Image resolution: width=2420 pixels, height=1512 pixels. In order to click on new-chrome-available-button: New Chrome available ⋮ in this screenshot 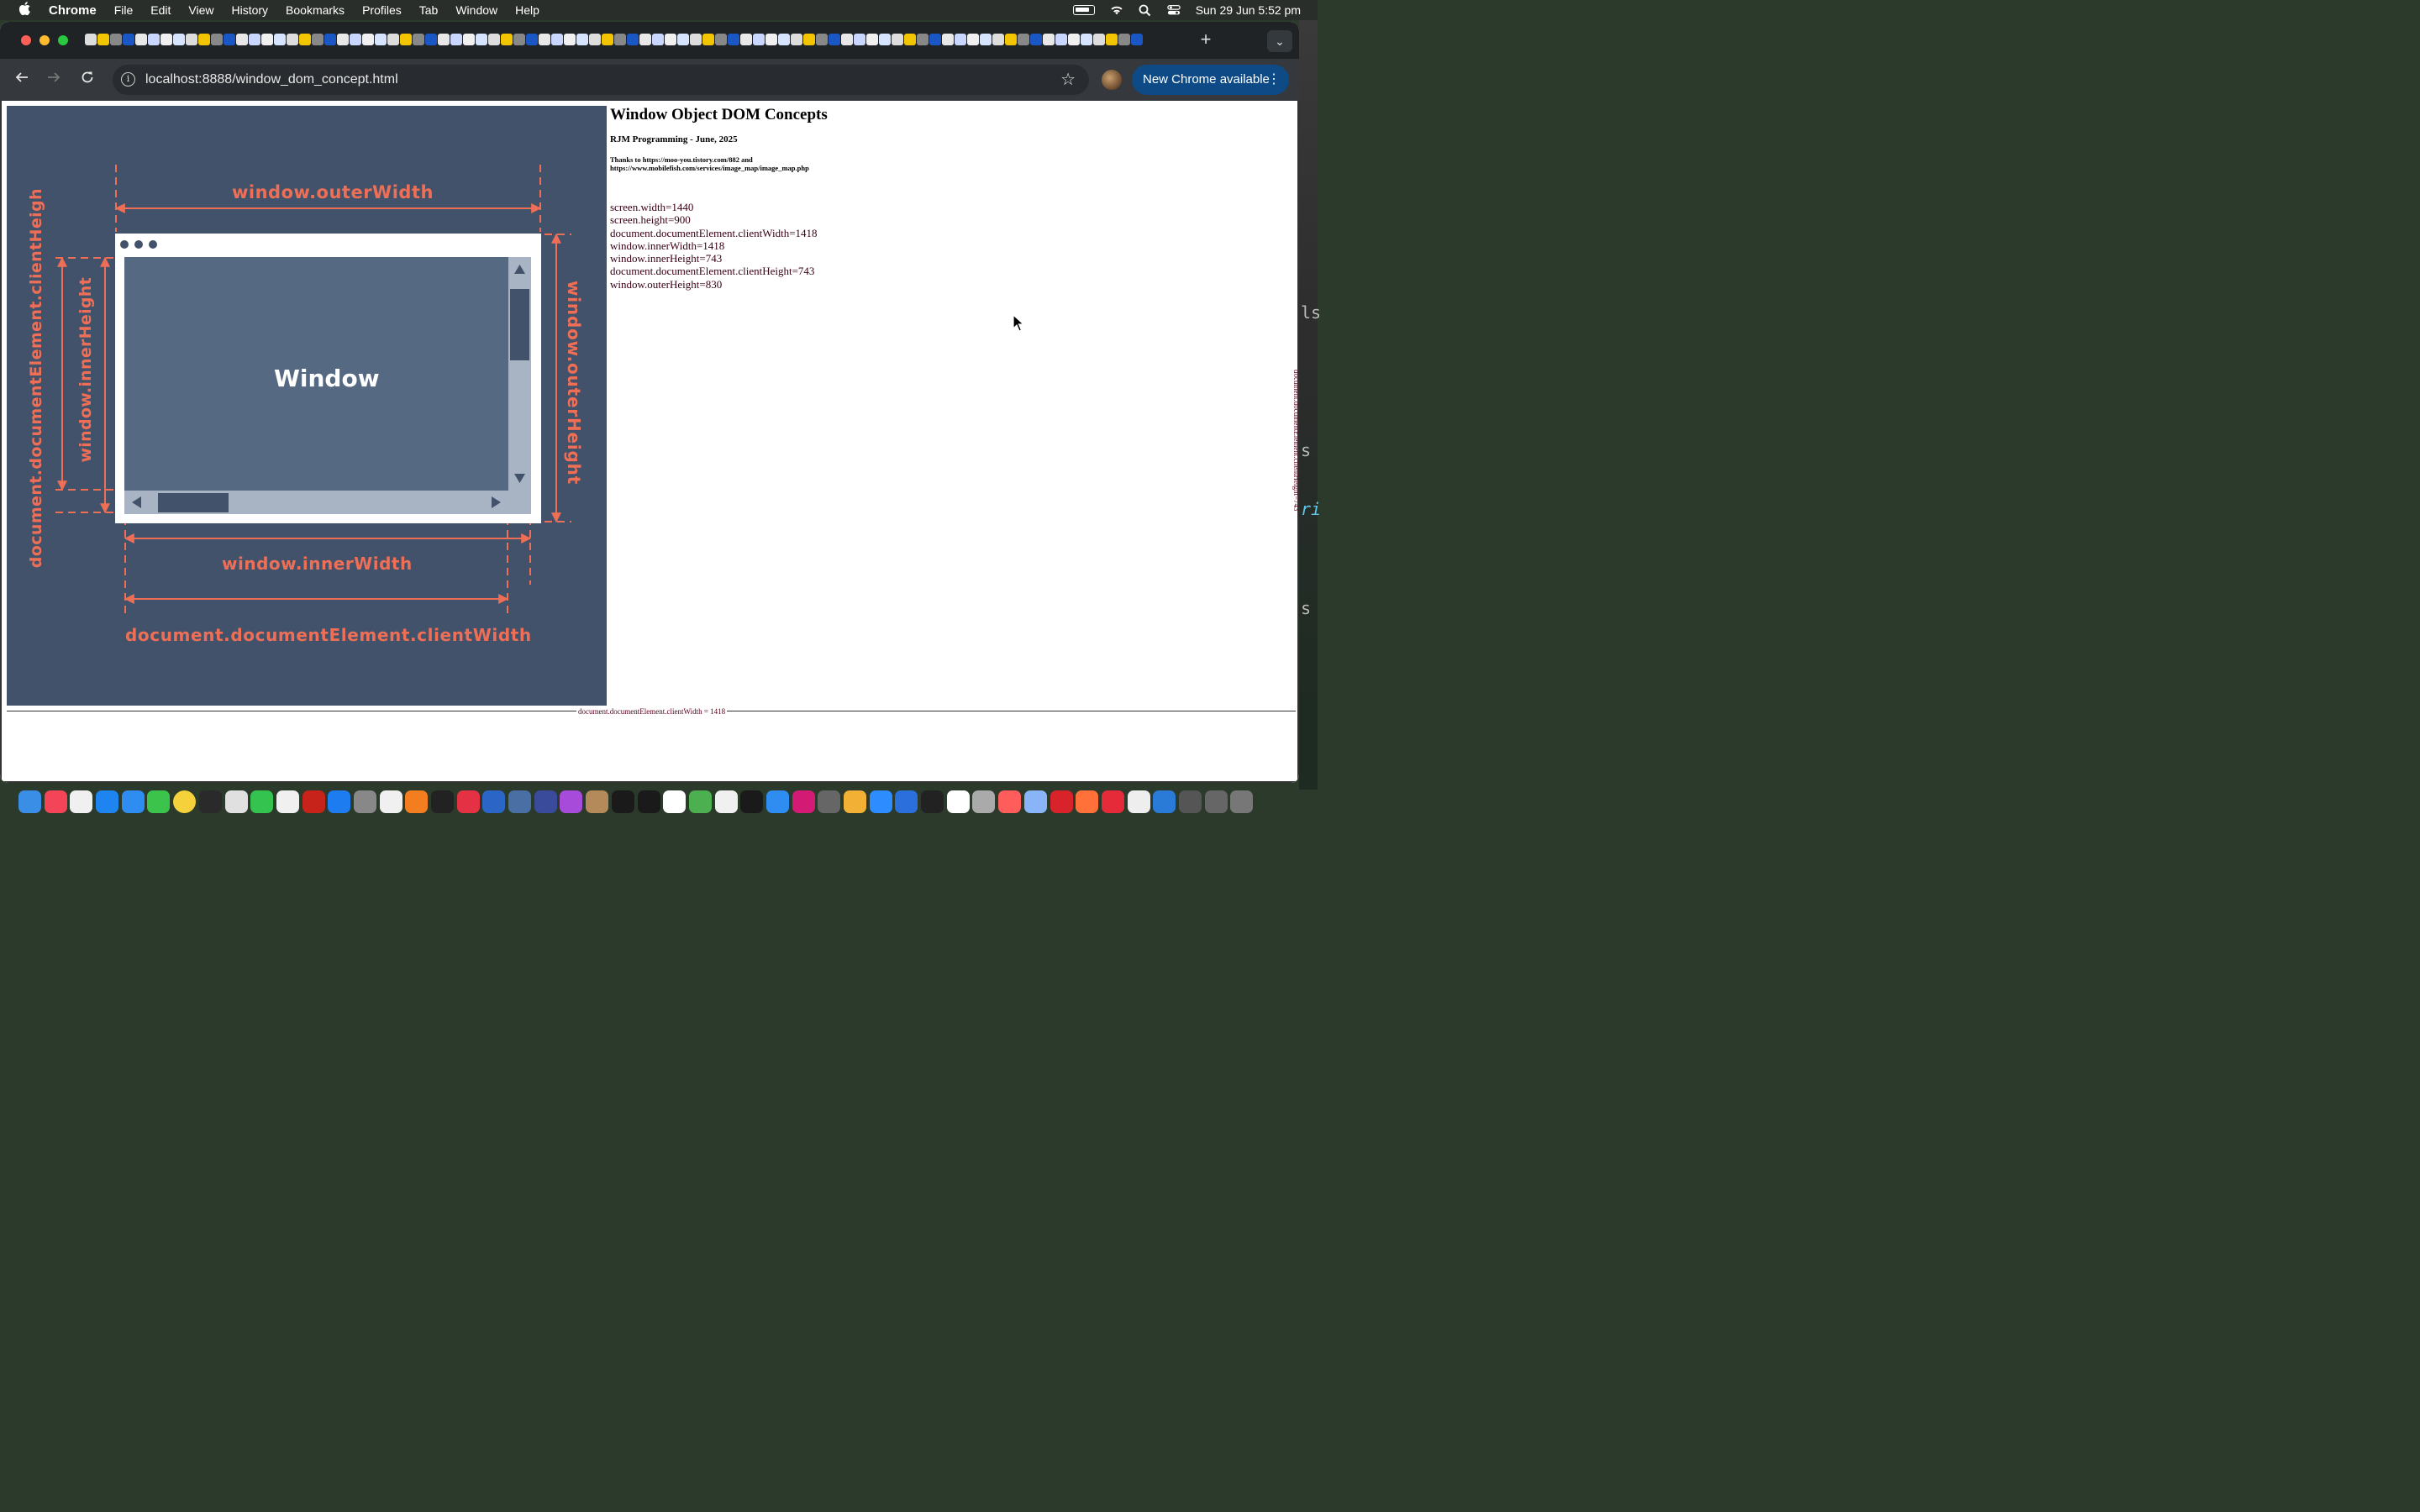, I will do `click(1210, 80)`.